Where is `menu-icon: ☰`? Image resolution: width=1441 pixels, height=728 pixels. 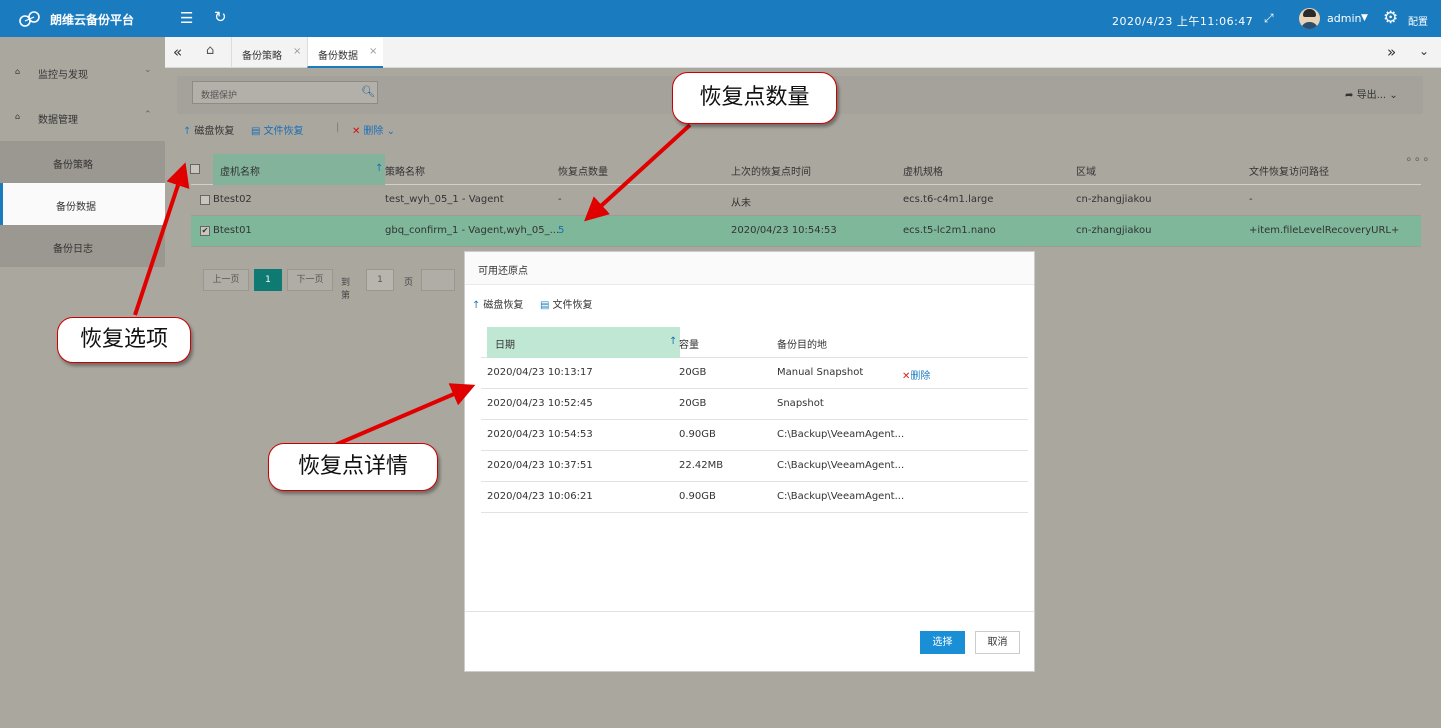 menu-icon: ☰ is located at coordinates (186, 18).